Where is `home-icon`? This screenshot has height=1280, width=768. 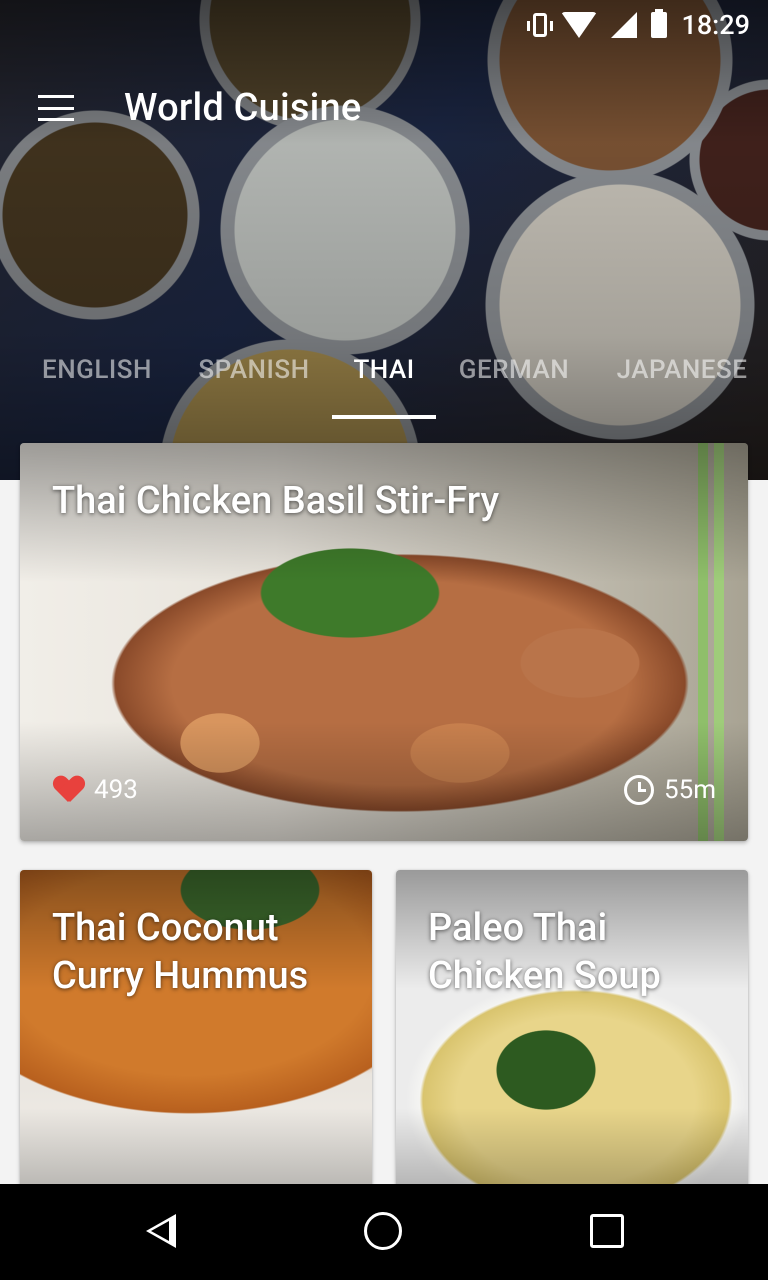 home-icon is located at coordinates (383, 1231).